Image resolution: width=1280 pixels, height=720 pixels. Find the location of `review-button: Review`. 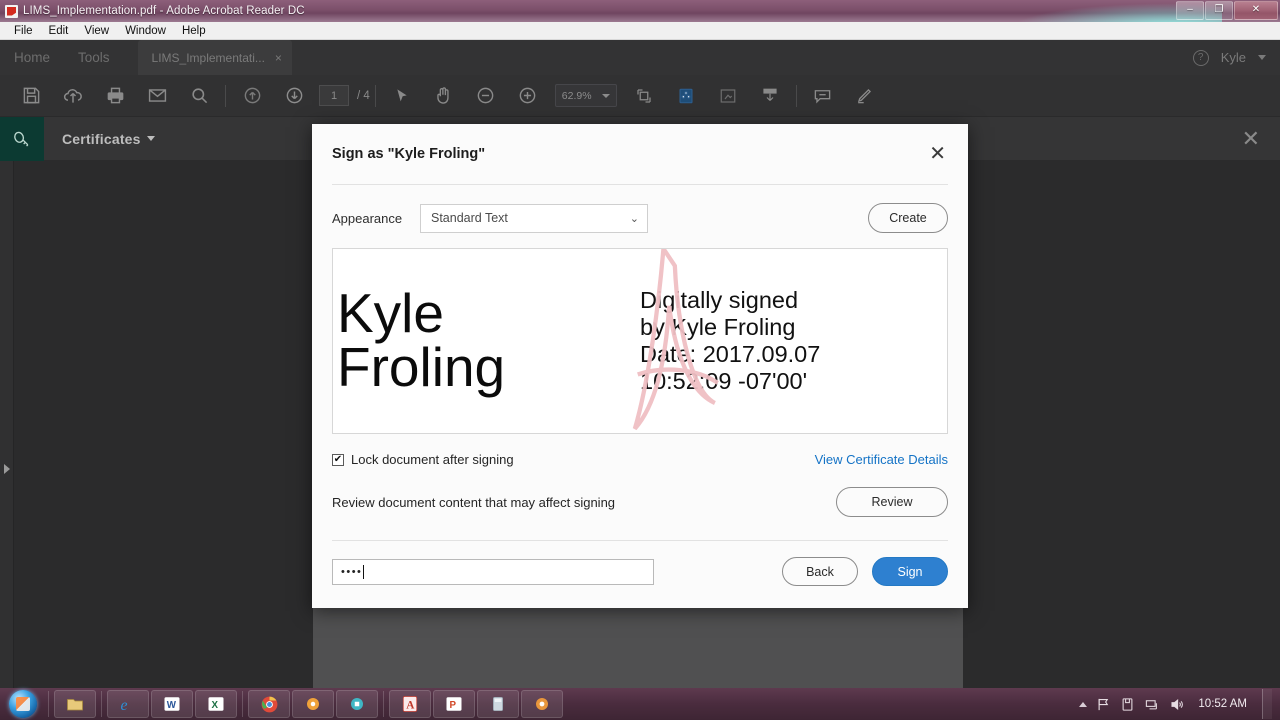

review-button: Review is located at coordinates (892, 502).